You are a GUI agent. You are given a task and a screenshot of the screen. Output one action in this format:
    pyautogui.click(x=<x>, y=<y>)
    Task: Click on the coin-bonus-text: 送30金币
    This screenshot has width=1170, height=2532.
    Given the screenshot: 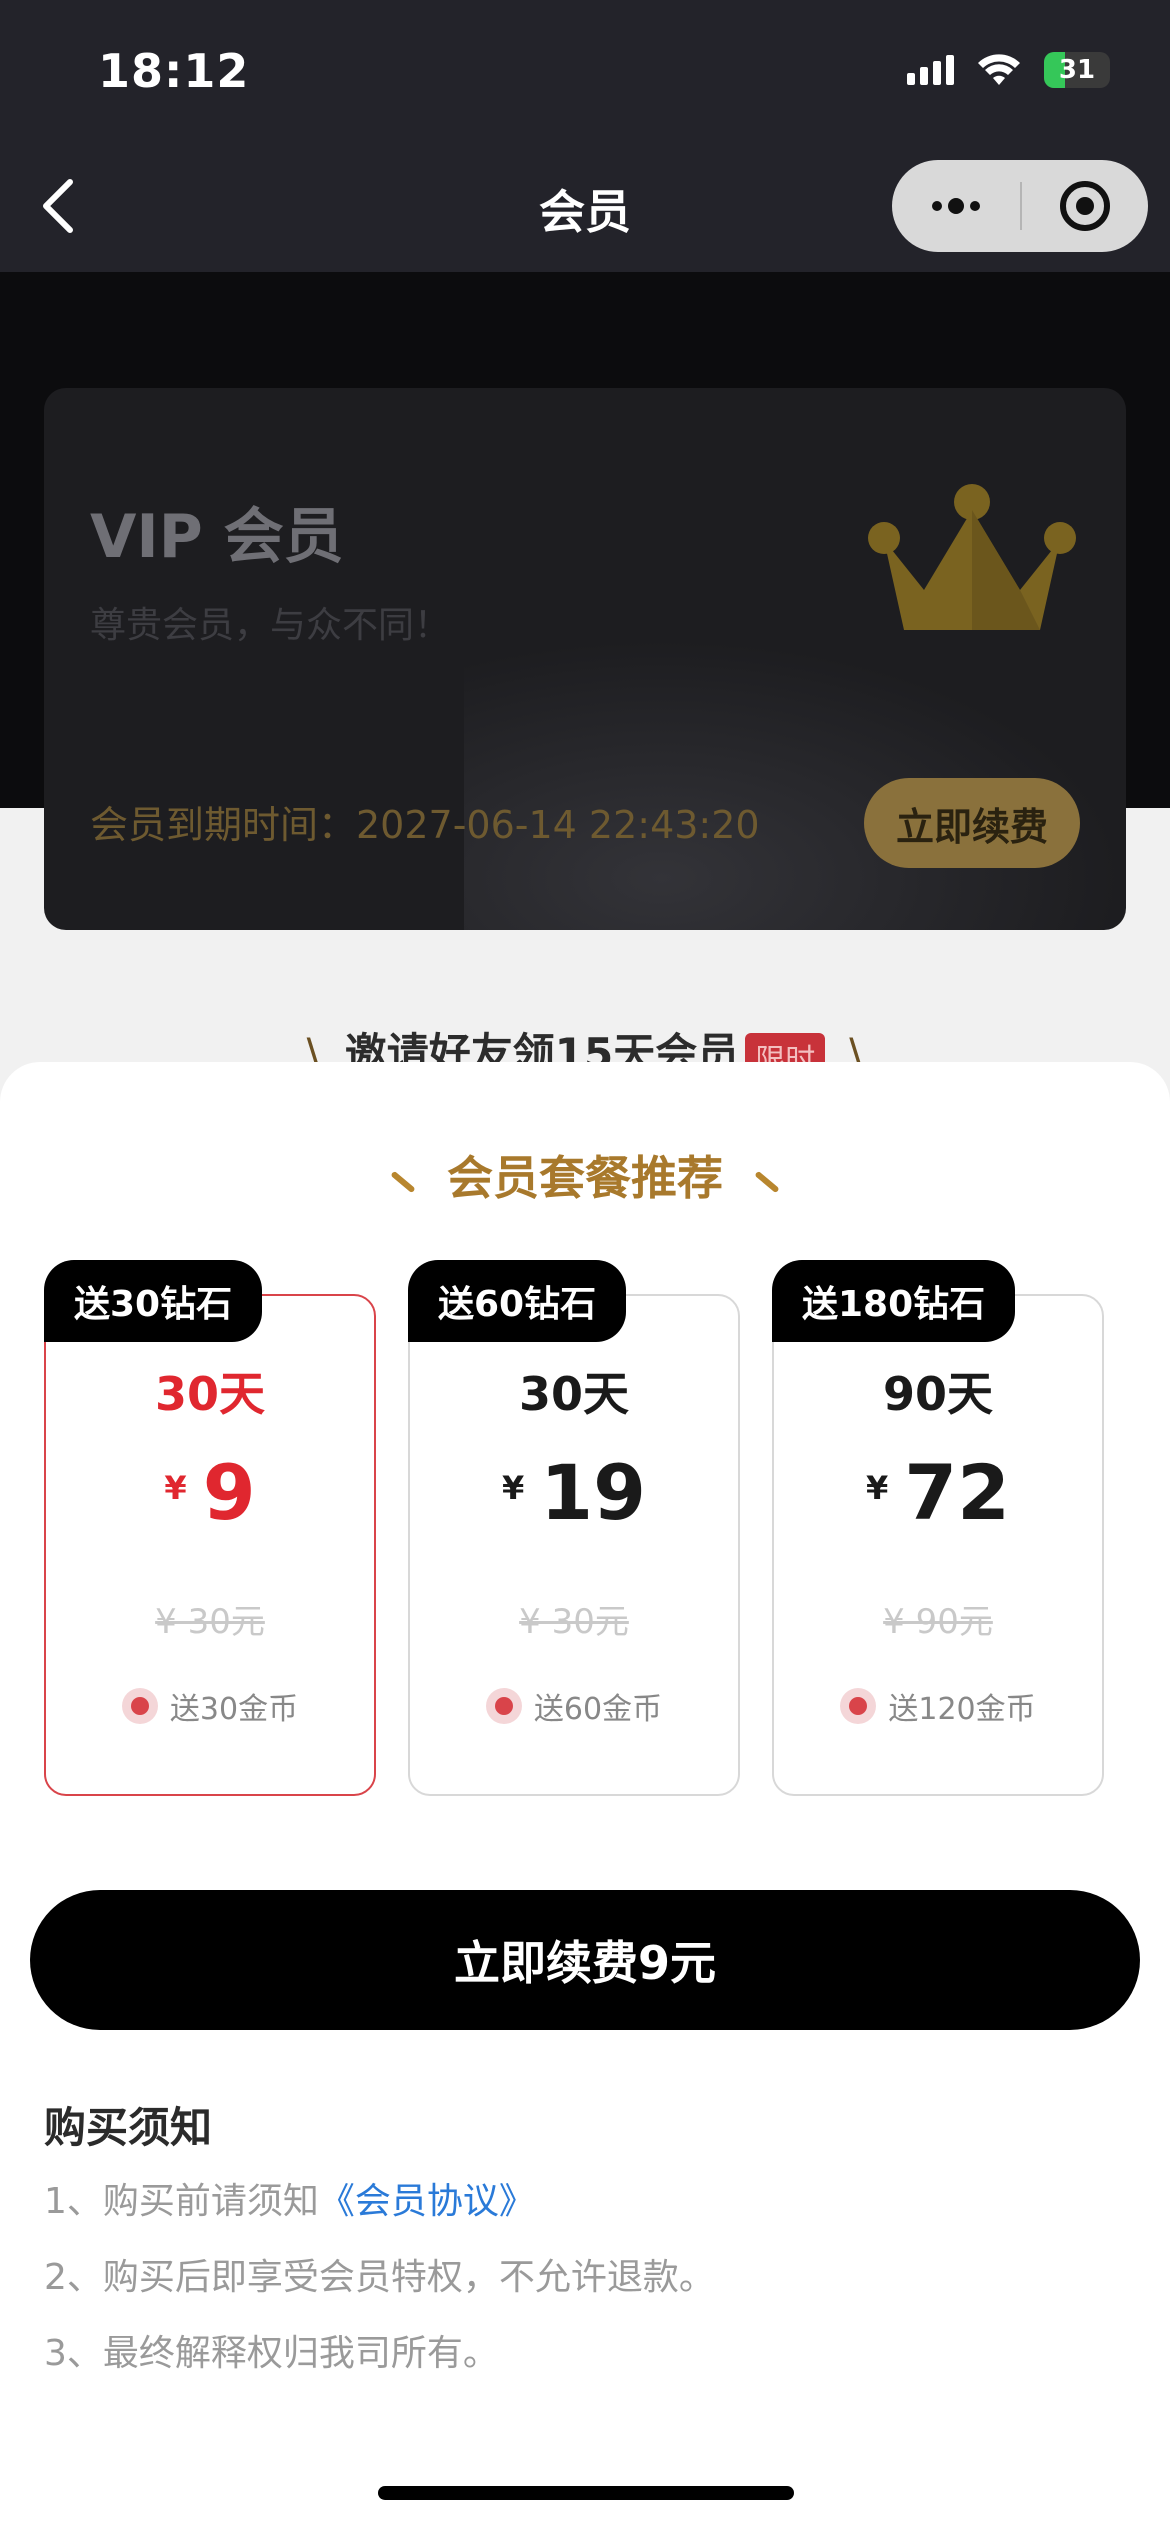 What is the action you would take?
    pyautogui.click(x=234, y=1709)
    